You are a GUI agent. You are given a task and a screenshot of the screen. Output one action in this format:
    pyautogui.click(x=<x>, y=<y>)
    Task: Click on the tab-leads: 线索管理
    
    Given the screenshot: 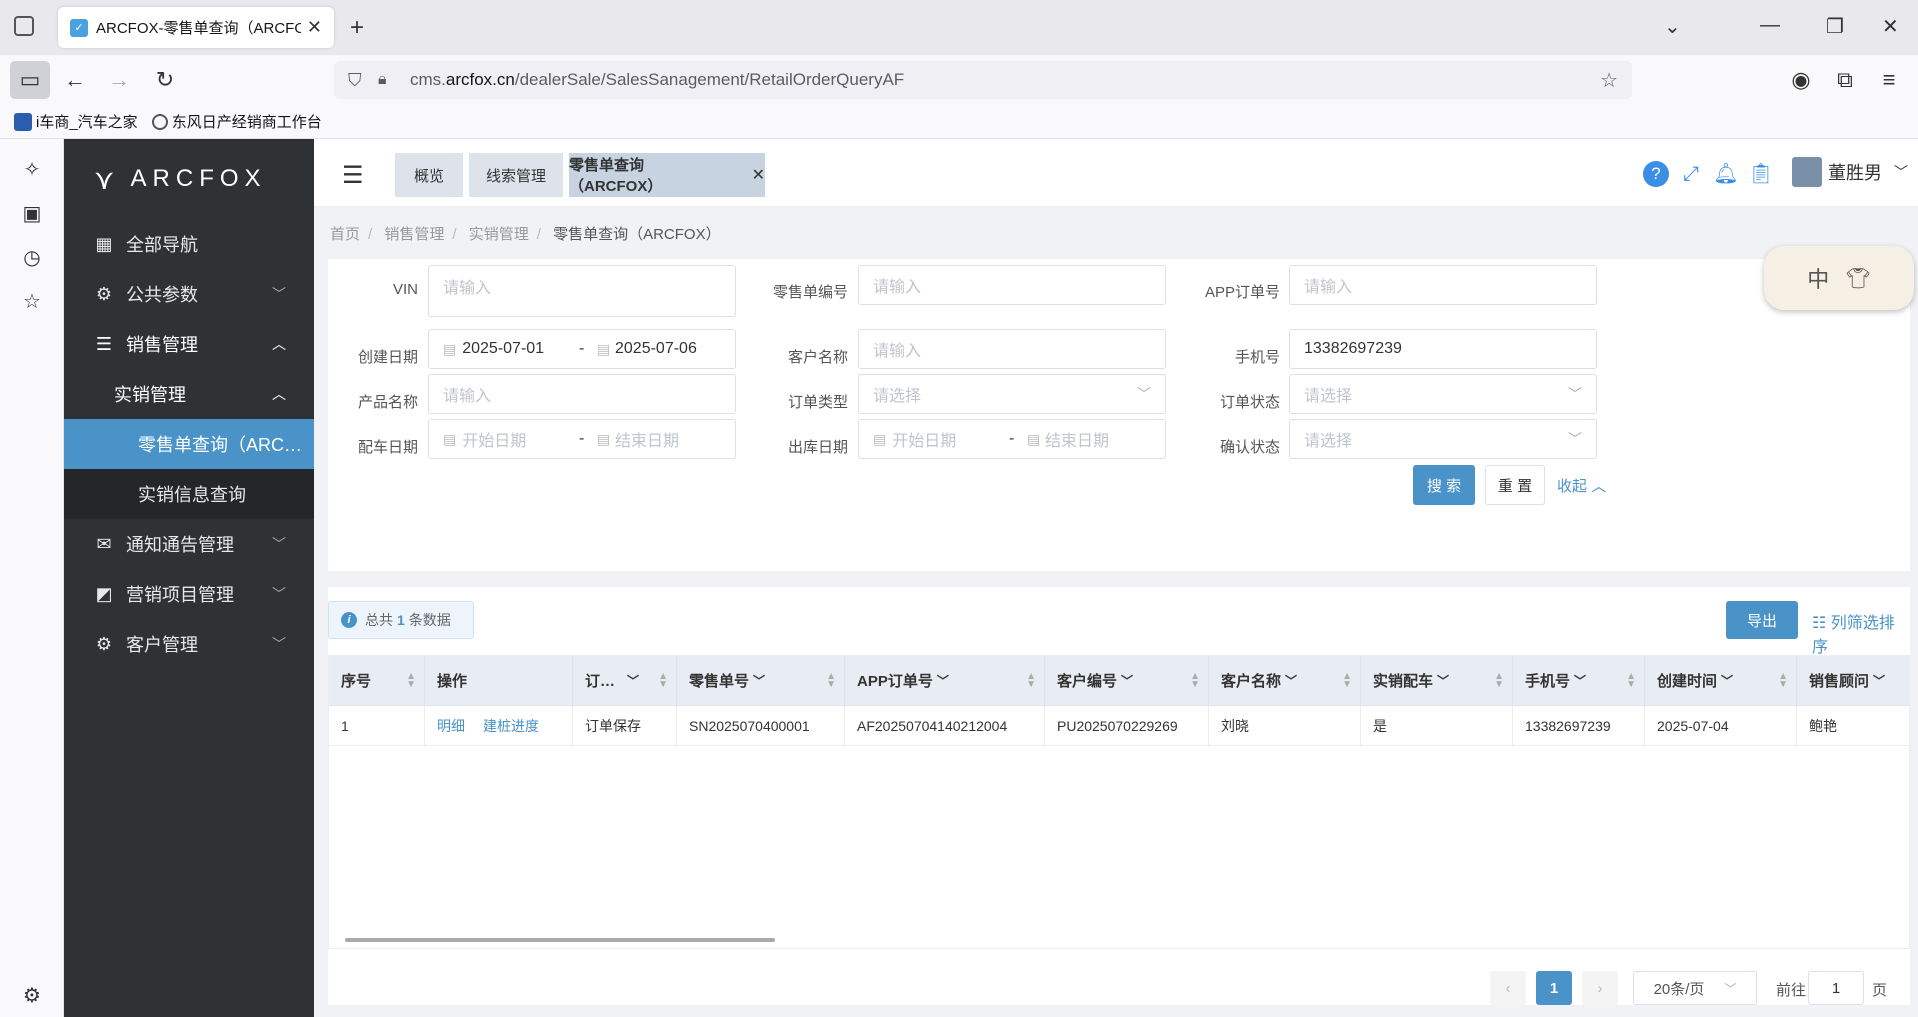 What is the action you would take?
    pyautogui.click(x=516, y=175)
    